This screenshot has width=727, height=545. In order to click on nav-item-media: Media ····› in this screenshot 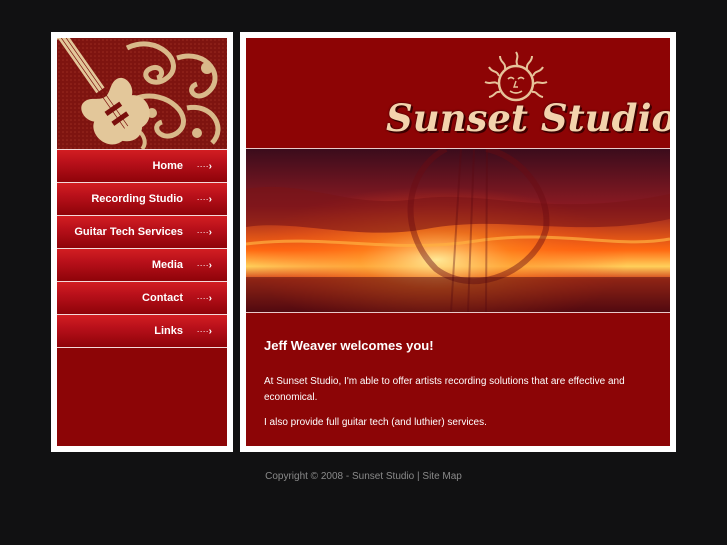, I will do `click(142, 265)`.